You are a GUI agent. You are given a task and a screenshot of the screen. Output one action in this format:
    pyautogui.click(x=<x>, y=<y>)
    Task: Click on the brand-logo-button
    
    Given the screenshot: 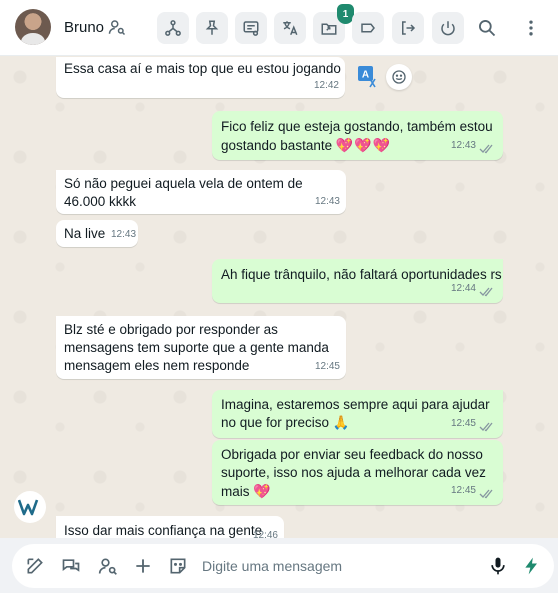 What is the action you would take?
    pyautogui.click(x=30, y=507)
    